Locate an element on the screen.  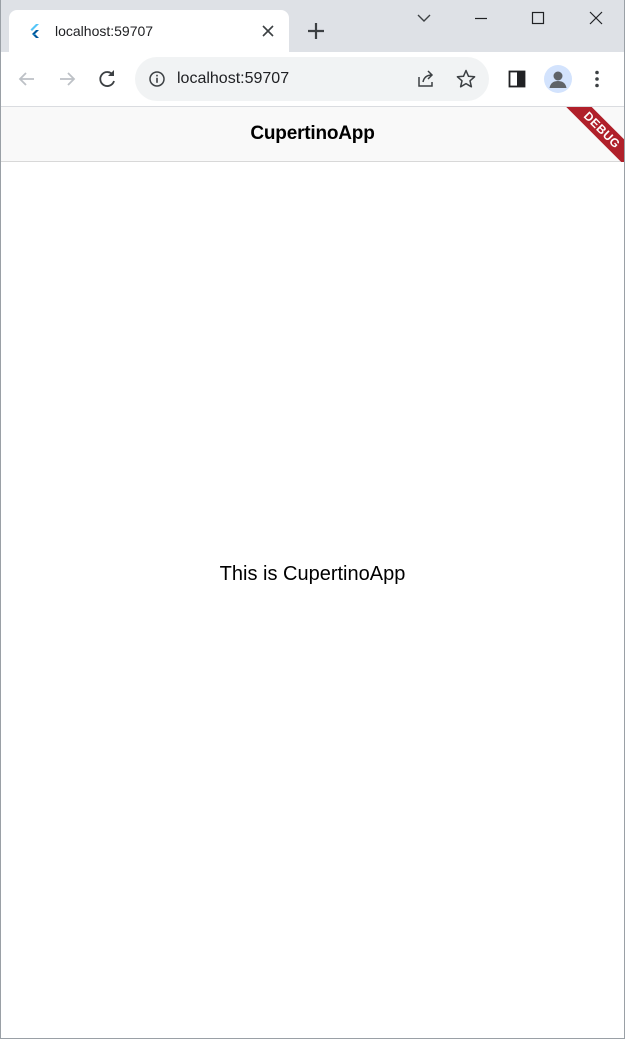
browser-tab: localhost:59707 is located at coordinates (149, 31).